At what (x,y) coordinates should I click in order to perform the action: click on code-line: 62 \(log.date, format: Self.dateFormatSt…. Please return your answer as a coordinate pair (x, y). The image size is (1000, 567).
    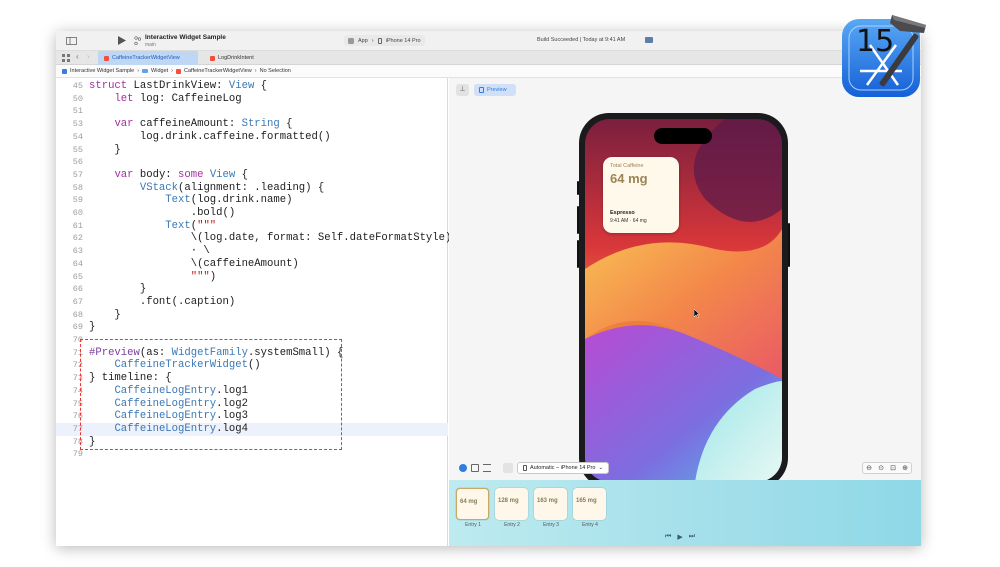
    Looking at the image, I should click on (257, 238).